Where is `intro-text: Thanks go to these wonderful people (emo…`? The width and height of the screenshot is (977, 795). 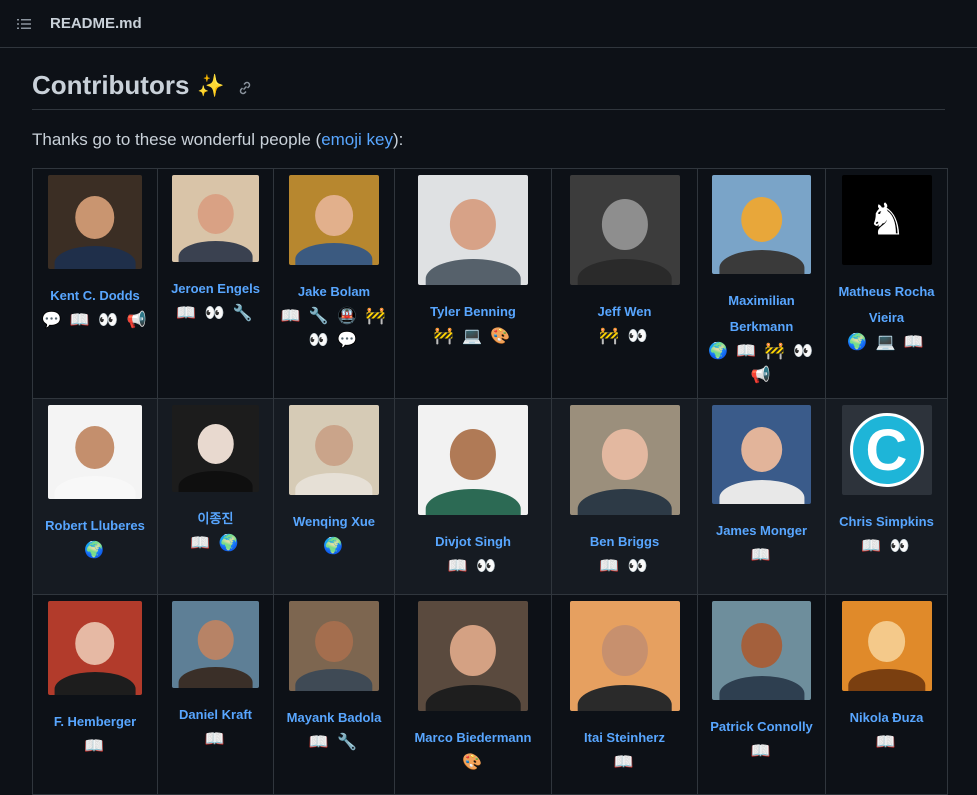
intro-text: Thanks go to these wonderful people (emo… is located at coordinates (488, 140).